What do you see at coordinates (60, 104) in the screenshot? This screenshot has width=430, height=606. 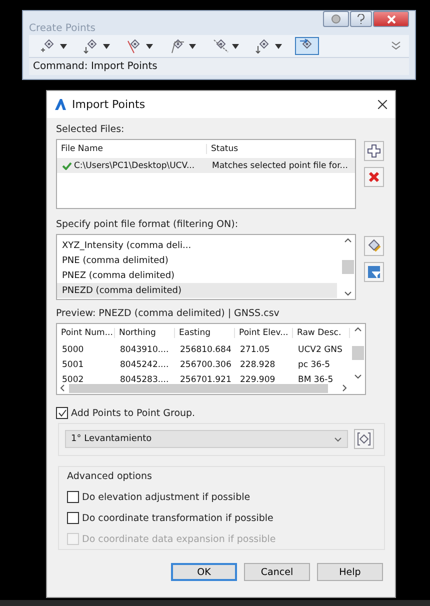 I see `app-logo-icon` at bounding box center [60, 104].